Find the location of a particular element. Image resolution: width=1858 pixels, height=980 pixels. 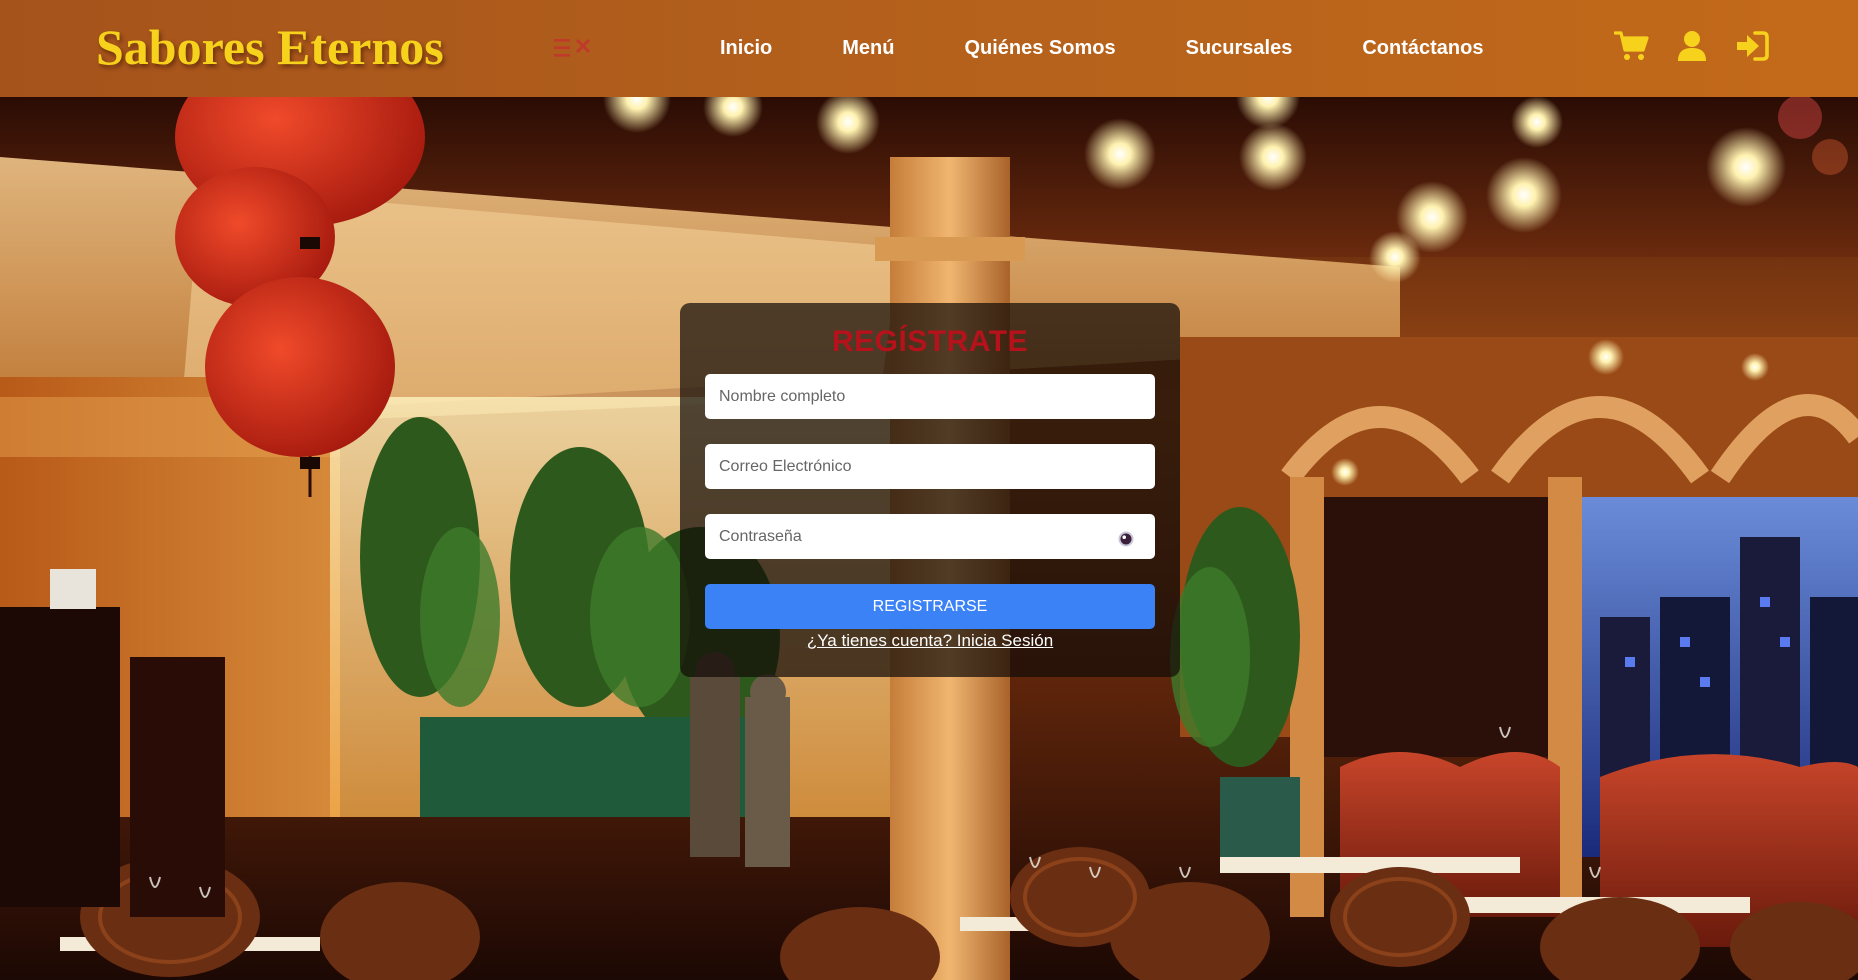

login-link: ¿Ya tienes cuenta? Inicia Sesión is located at coordinates (930, 641).